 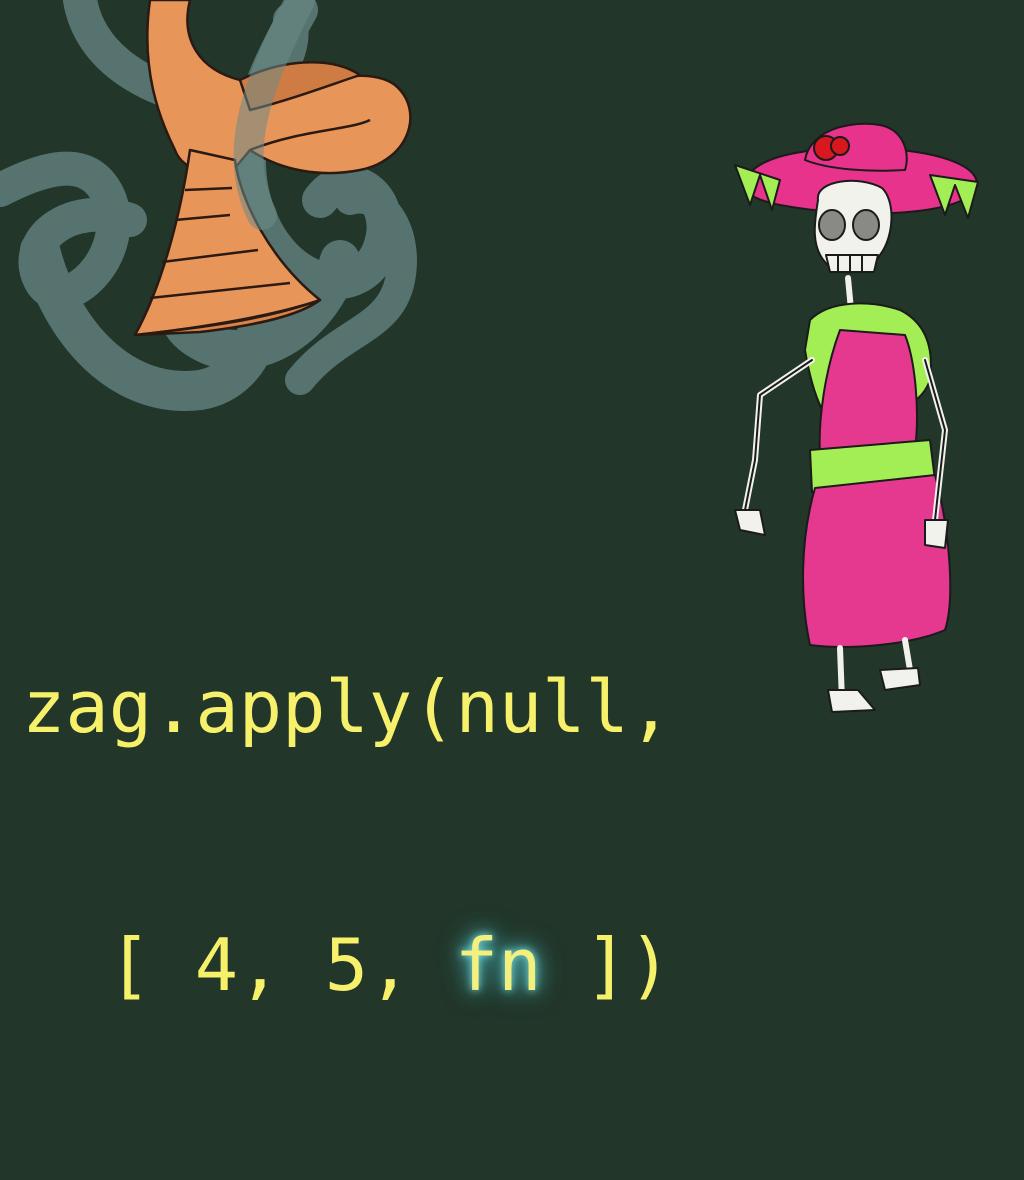 I want to click on code-array-close: ]), so click(x=606, y=965).